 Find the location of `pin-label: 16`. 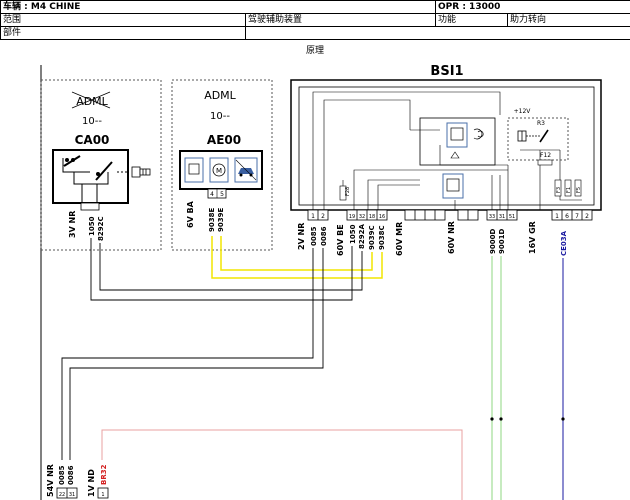

pin-label: 16 is located at coordinates (382, 217).